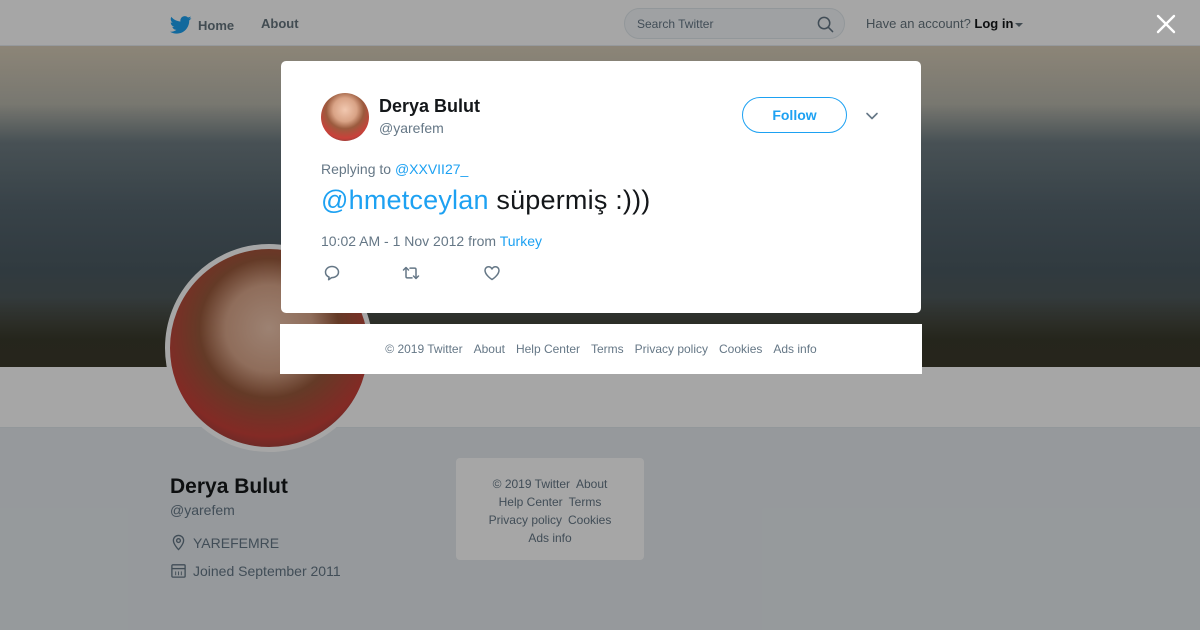 This screenshot has height=630, width=1200. Describe the element at coordinates (394, 169) in the screenshot. I see `replying-to: Replying to @XXVII27_` at that location.